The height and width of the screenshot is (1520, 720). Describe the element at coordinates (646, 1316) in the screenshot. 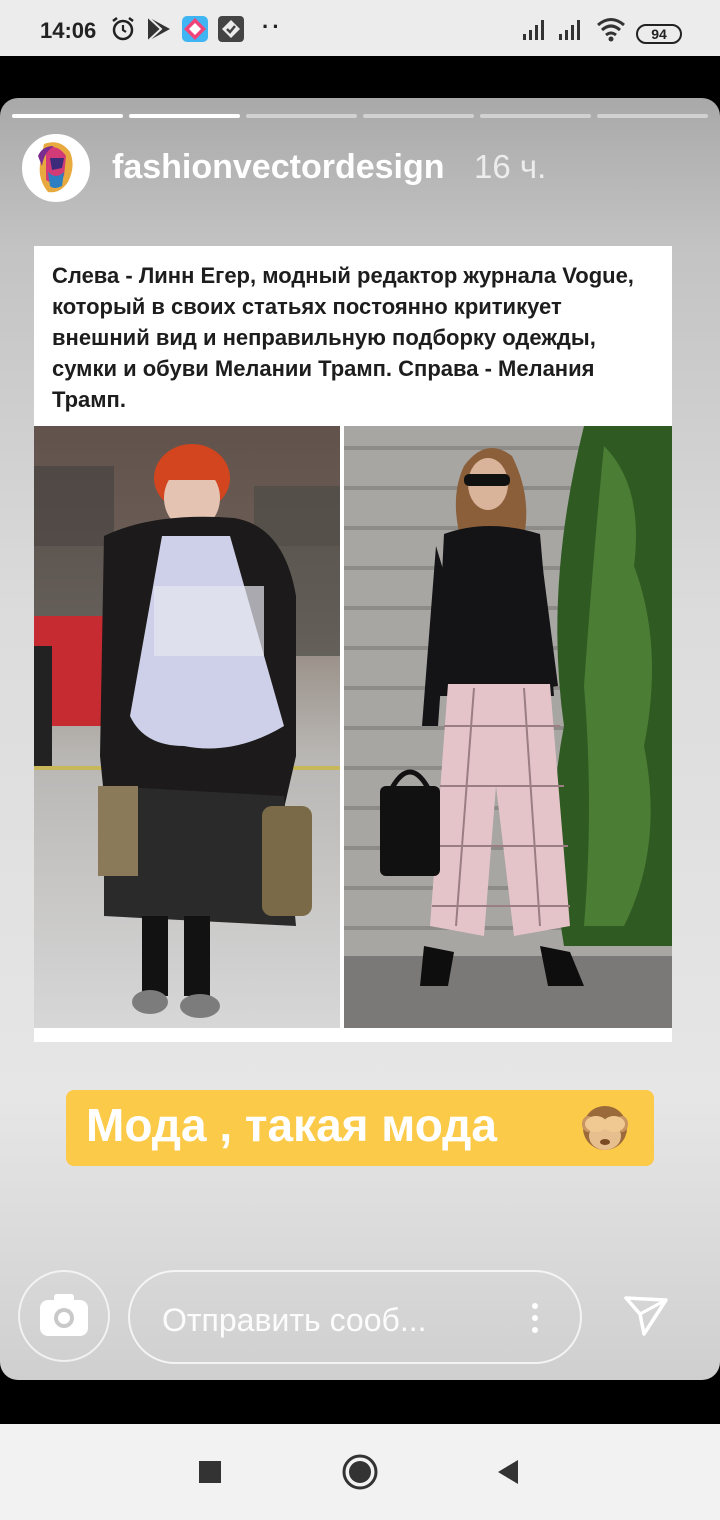

I see `send-icon` at that location.